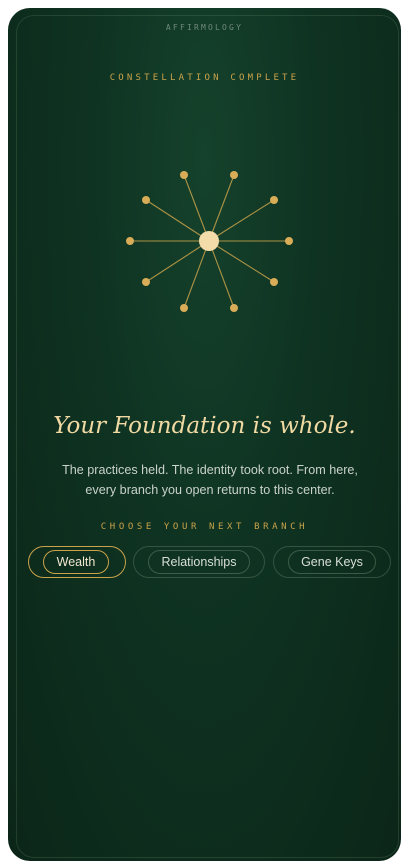  What do you see at coordinates (204, 426) in the screenshot?
I see `headline: Your Foundation is whole.` at bounding box center [204, 426].